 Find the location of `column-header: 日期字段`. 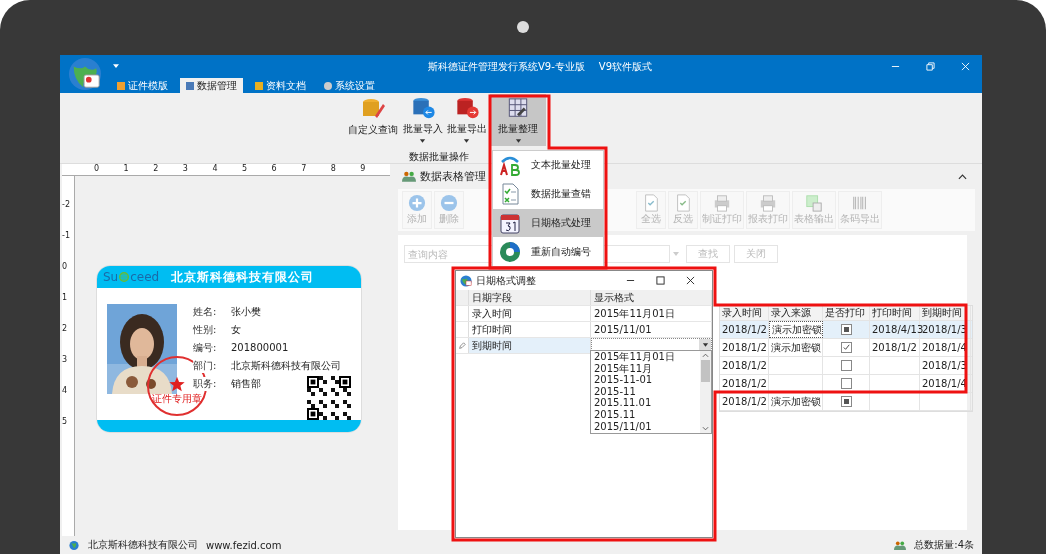

column-header: 日期字段 is located at coordinates (530, 297).